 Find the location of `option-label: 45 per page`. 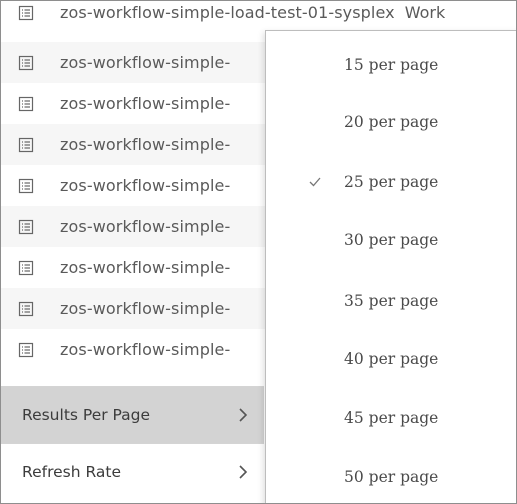

option-label: 45 per page is located at coordinates (391, 417).